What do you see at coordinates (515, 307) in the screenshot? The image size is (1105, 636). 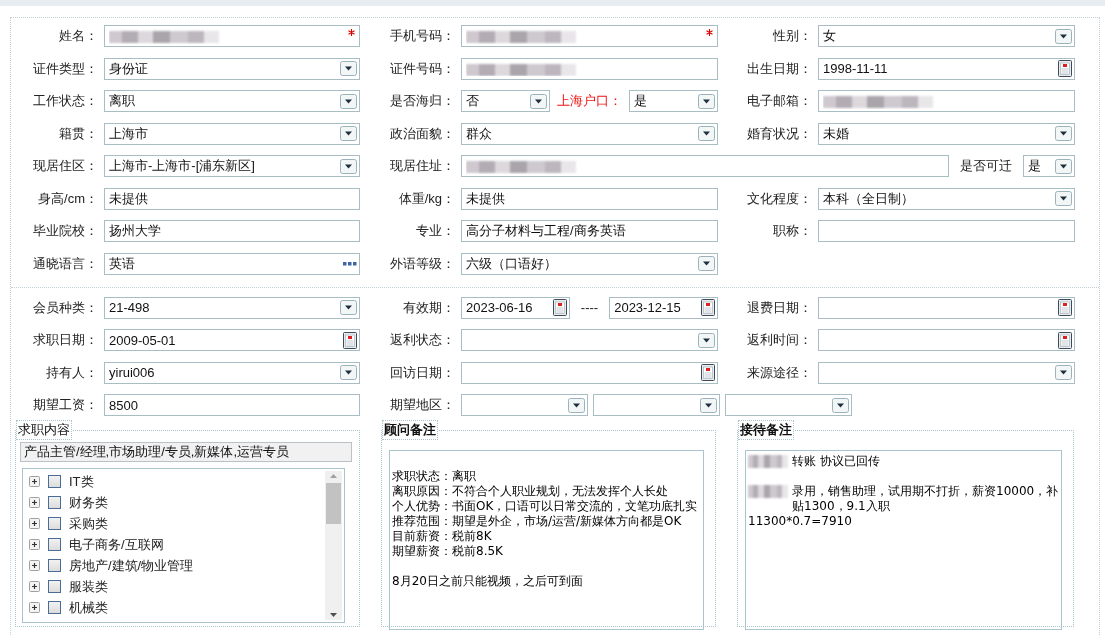 I see `date-field: 2023-06-16` at bounding box center [515, 307].